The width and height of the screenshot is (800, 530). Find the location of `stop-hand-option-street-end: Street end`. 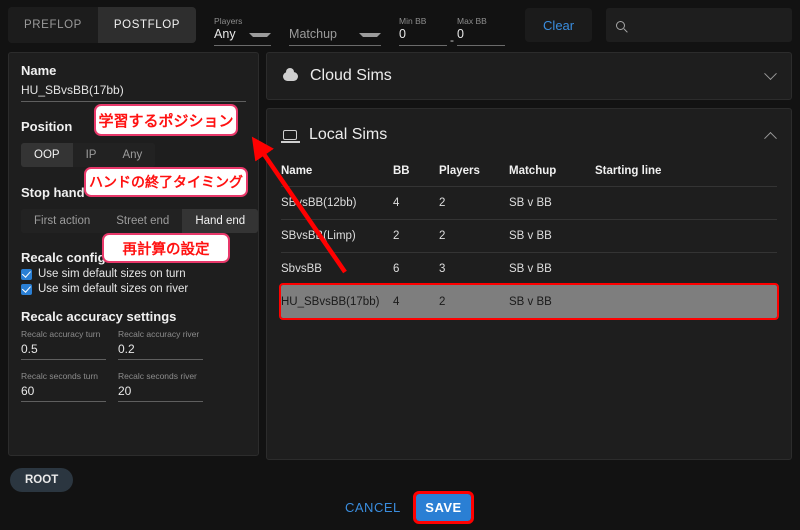

stop-hand-option-street-end: Street end is located at coordinates (143, 221).